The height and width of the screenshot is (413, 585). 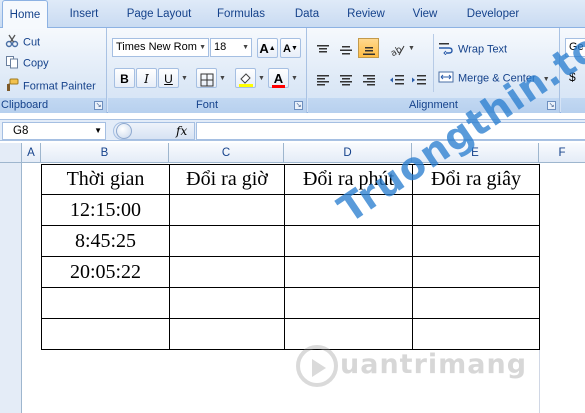 I want to click on column-header-e: E, so click(x=475, y=153).